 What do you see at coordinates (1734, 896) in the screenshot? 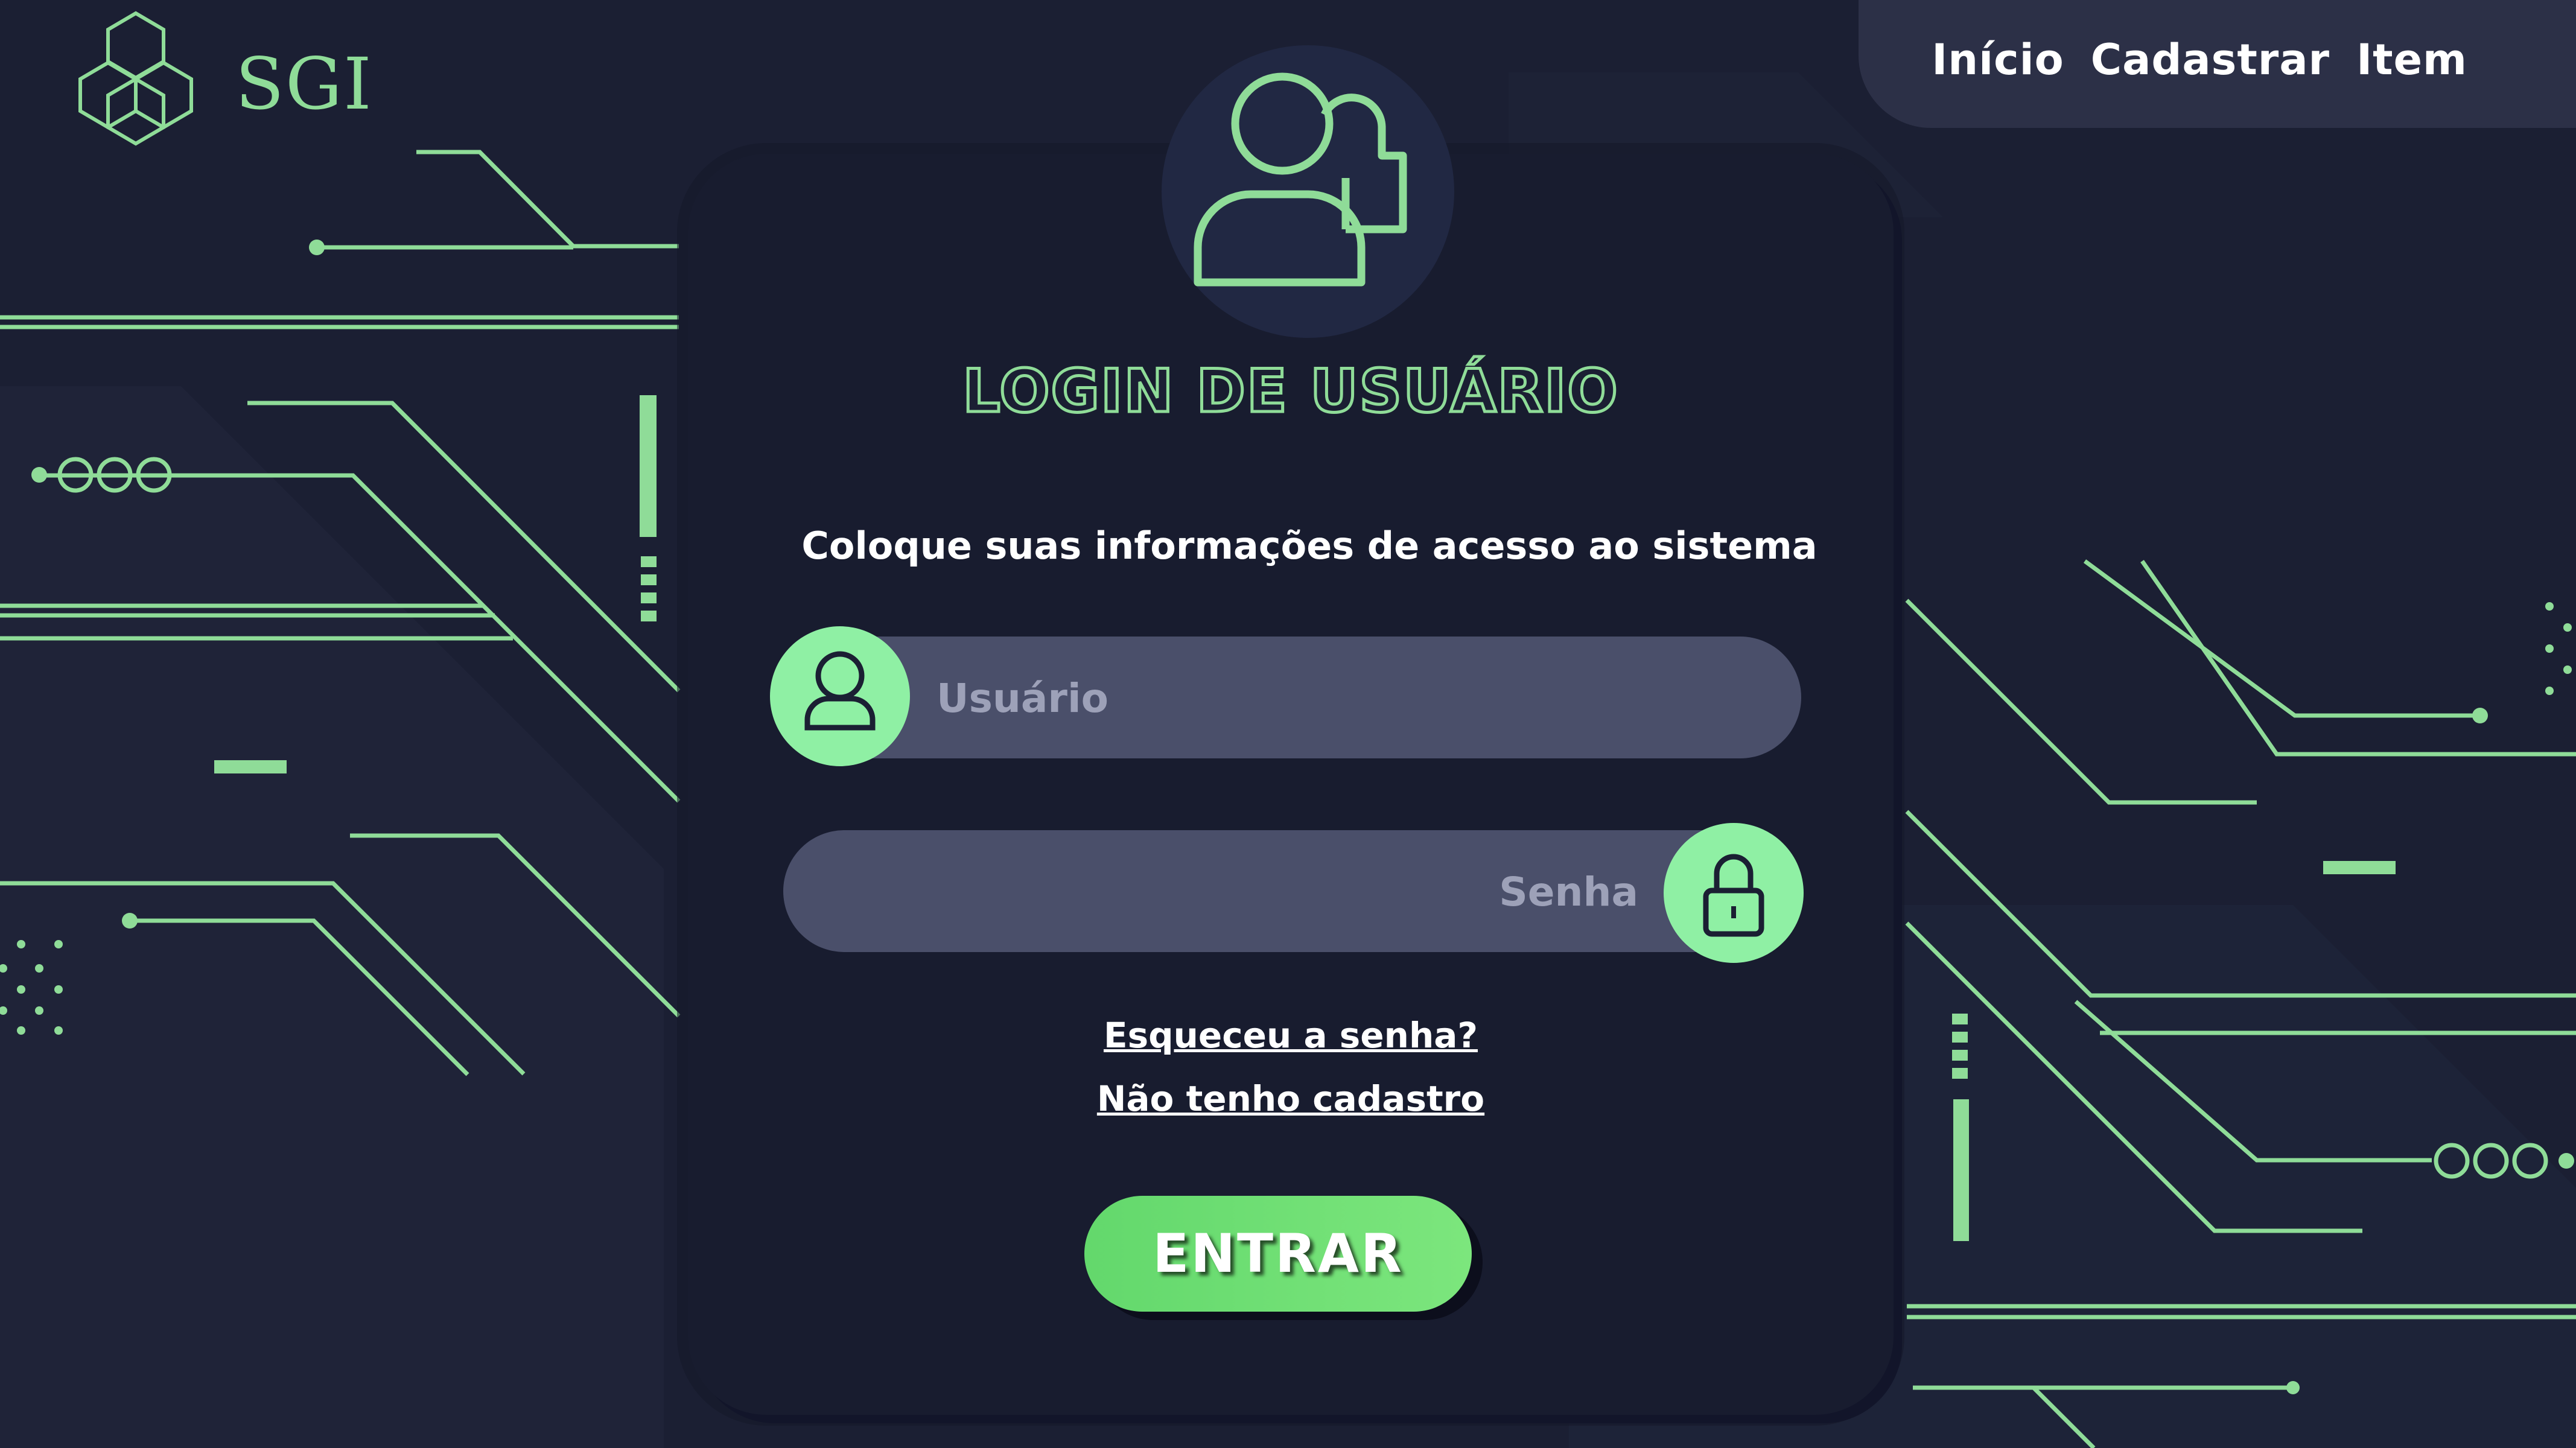
I see `lock-icon` at bounding box center [1734, 896].